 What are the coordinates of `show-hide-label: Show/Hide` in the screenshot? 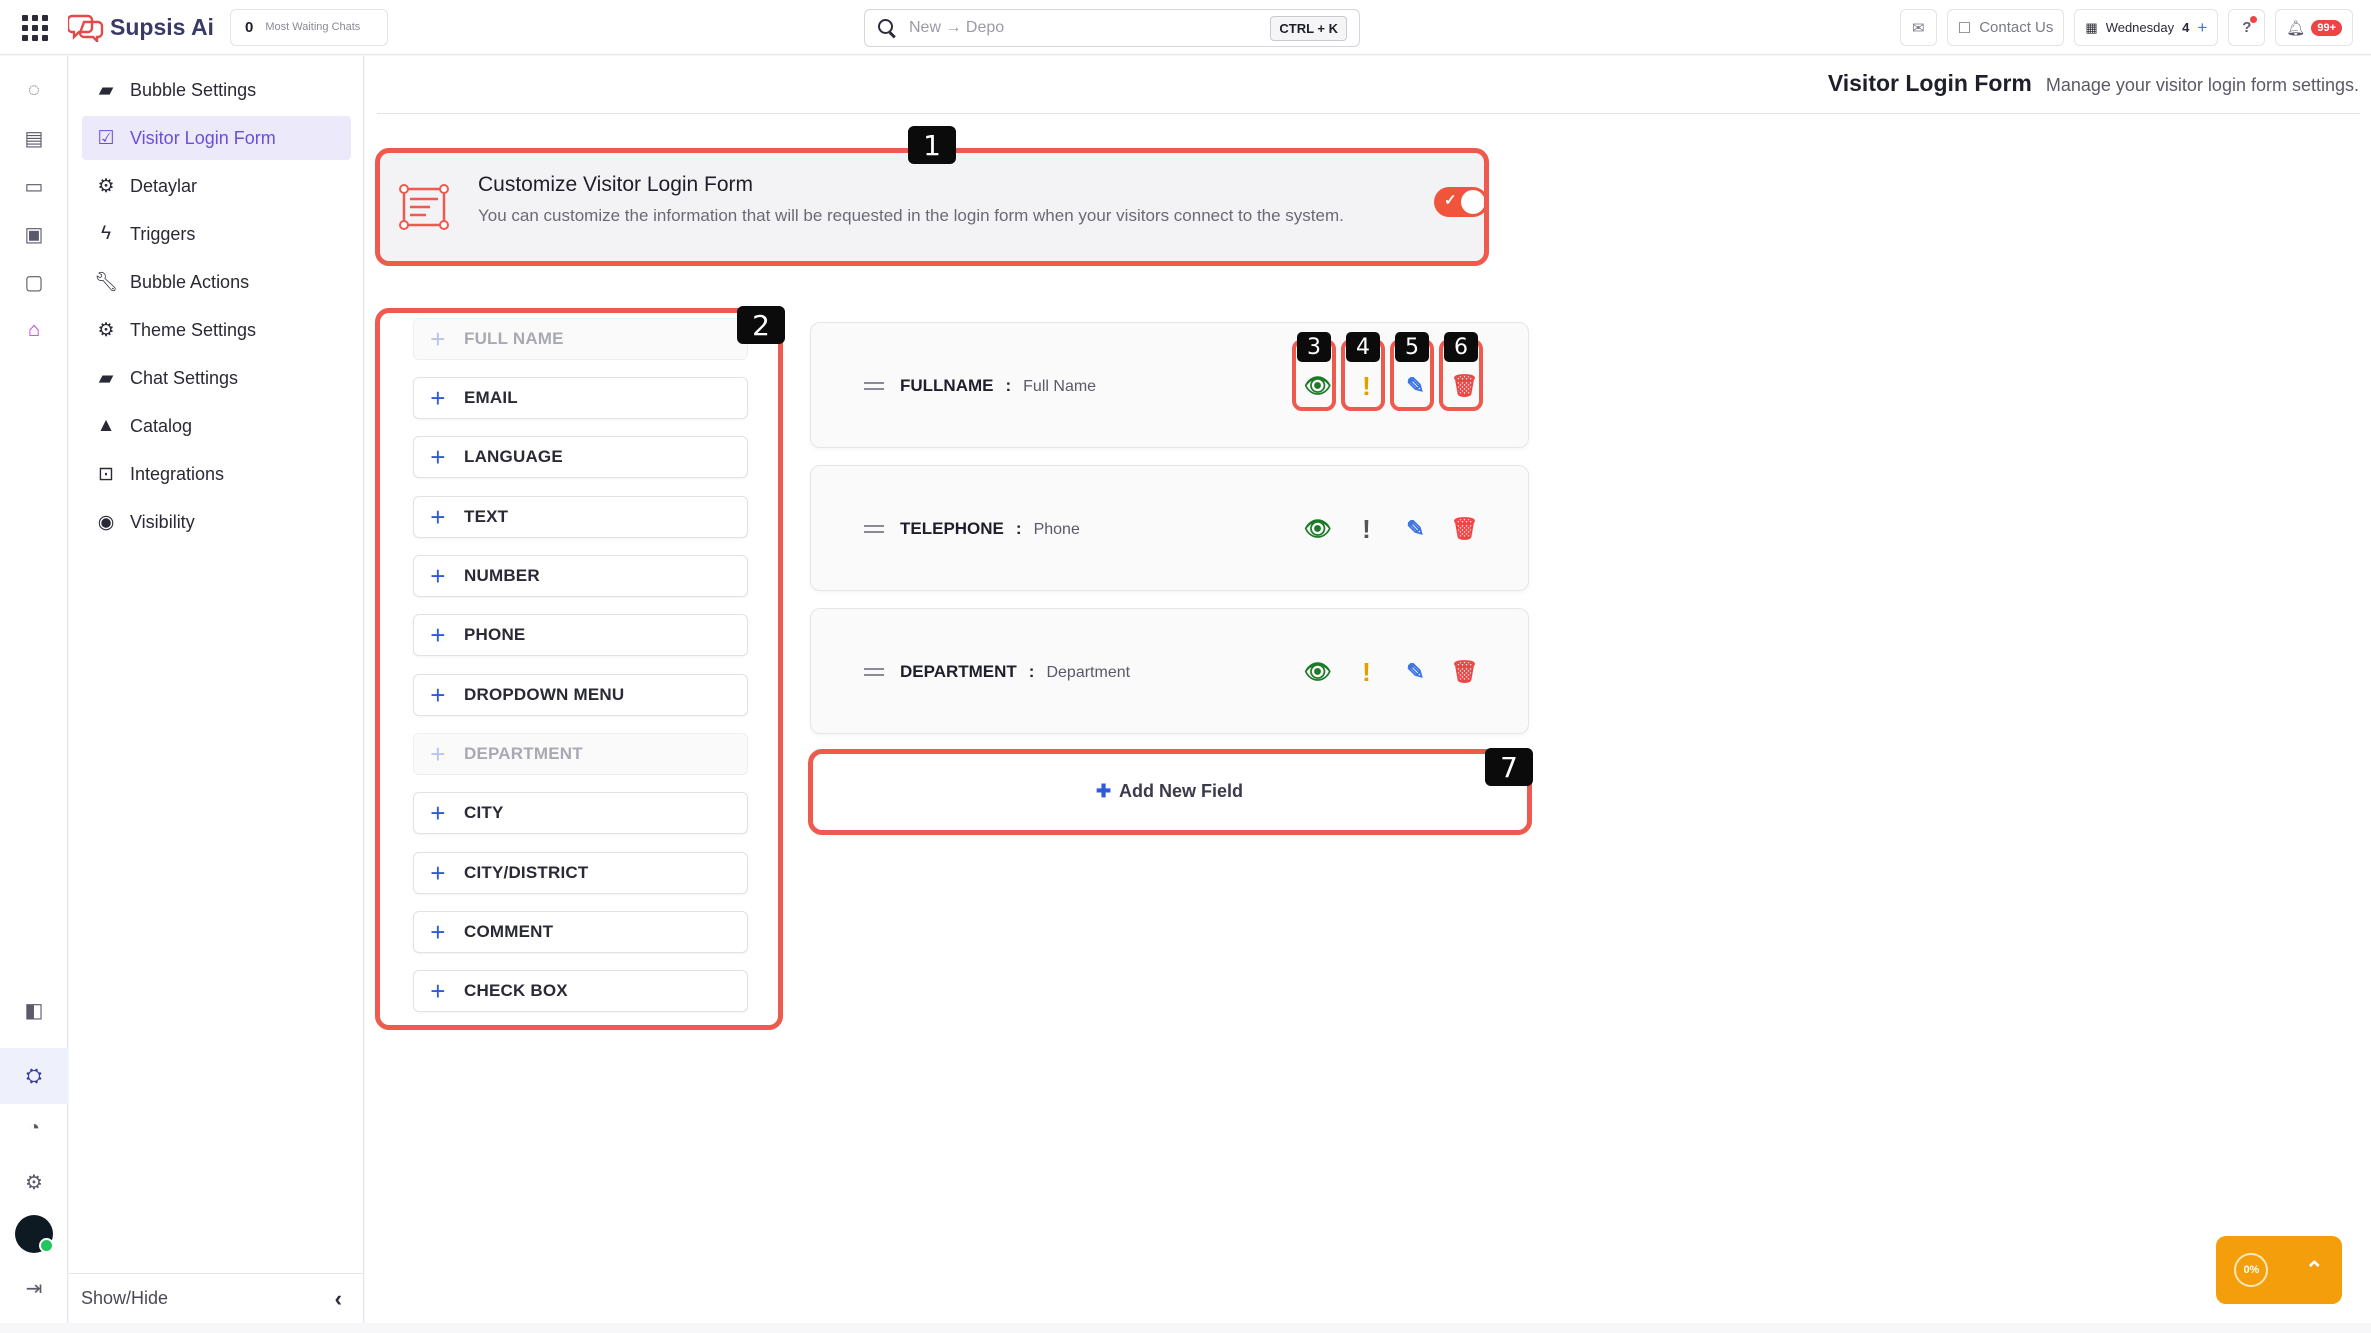 It's located at (125, 1298).